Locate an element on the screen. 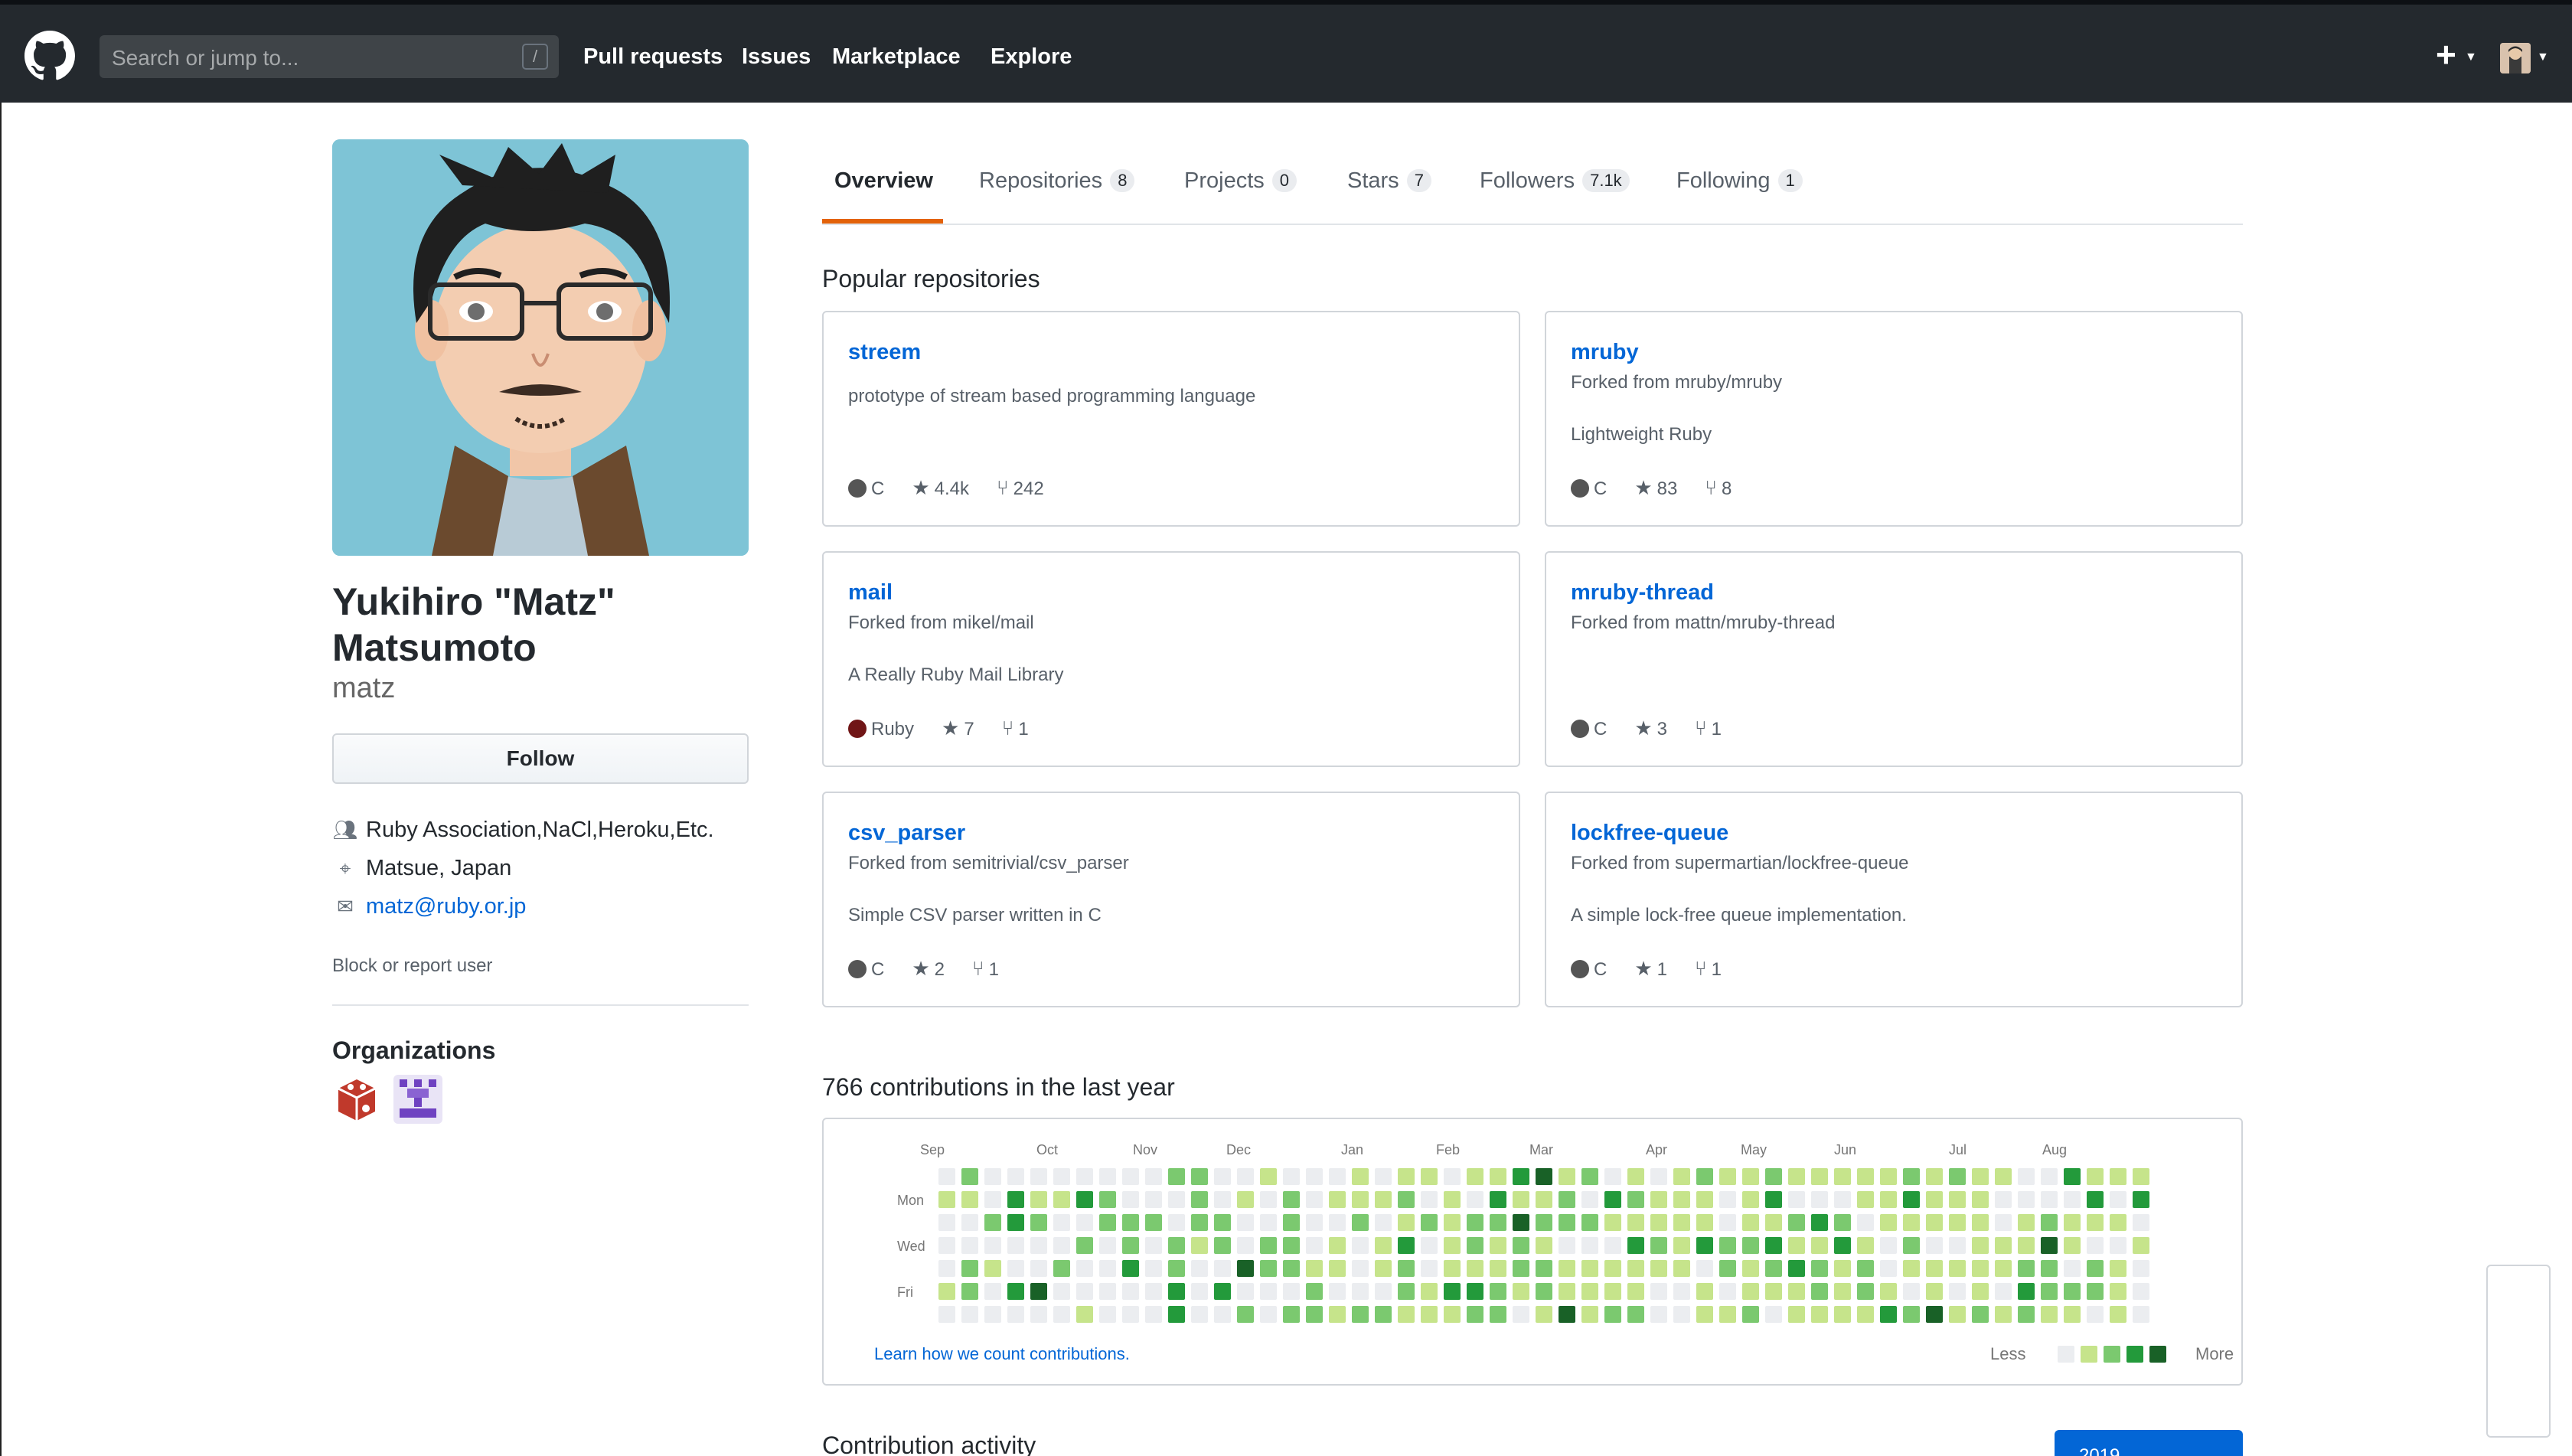 The height and width of the screenshot is (1456, 2572). repo-name-link: mruby-thread is located at coordinates (1642, 593).